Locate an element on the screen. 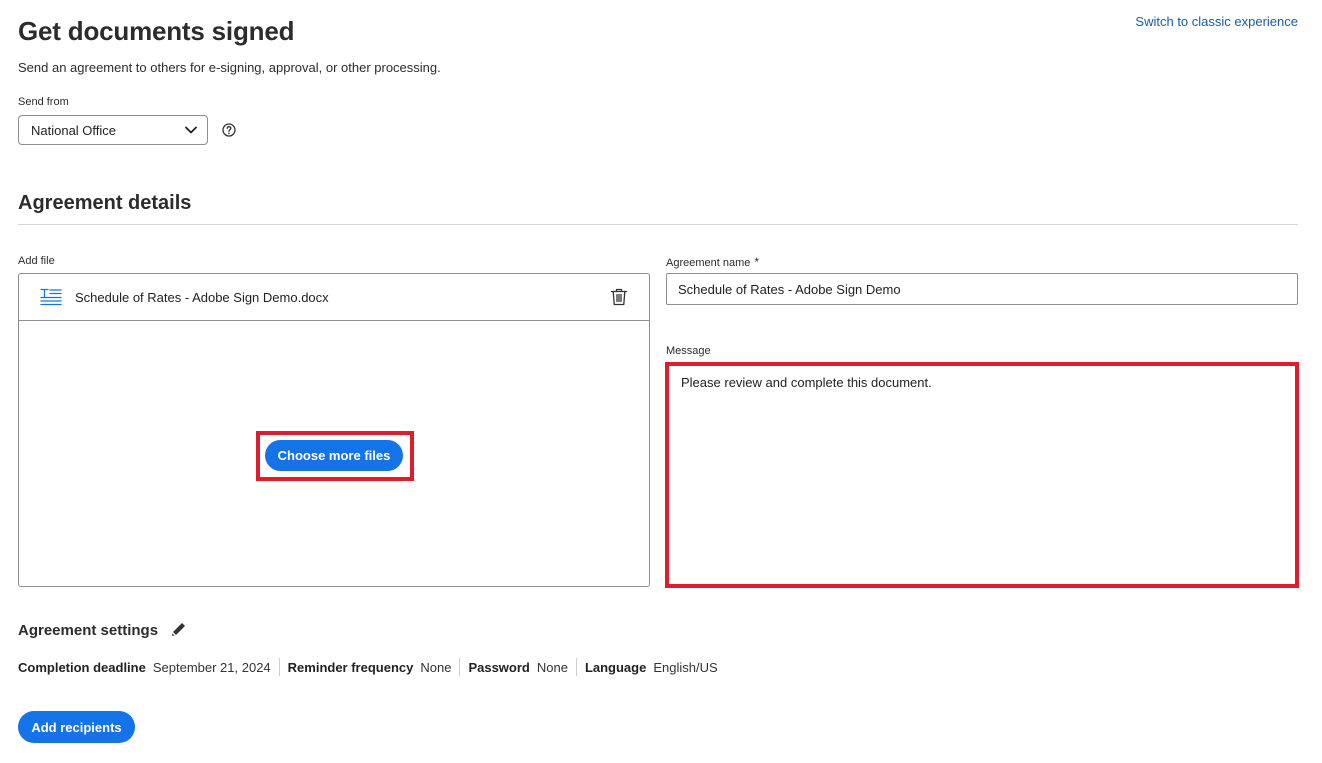  add-file-label: Add file is located at coordinates (36, 261).